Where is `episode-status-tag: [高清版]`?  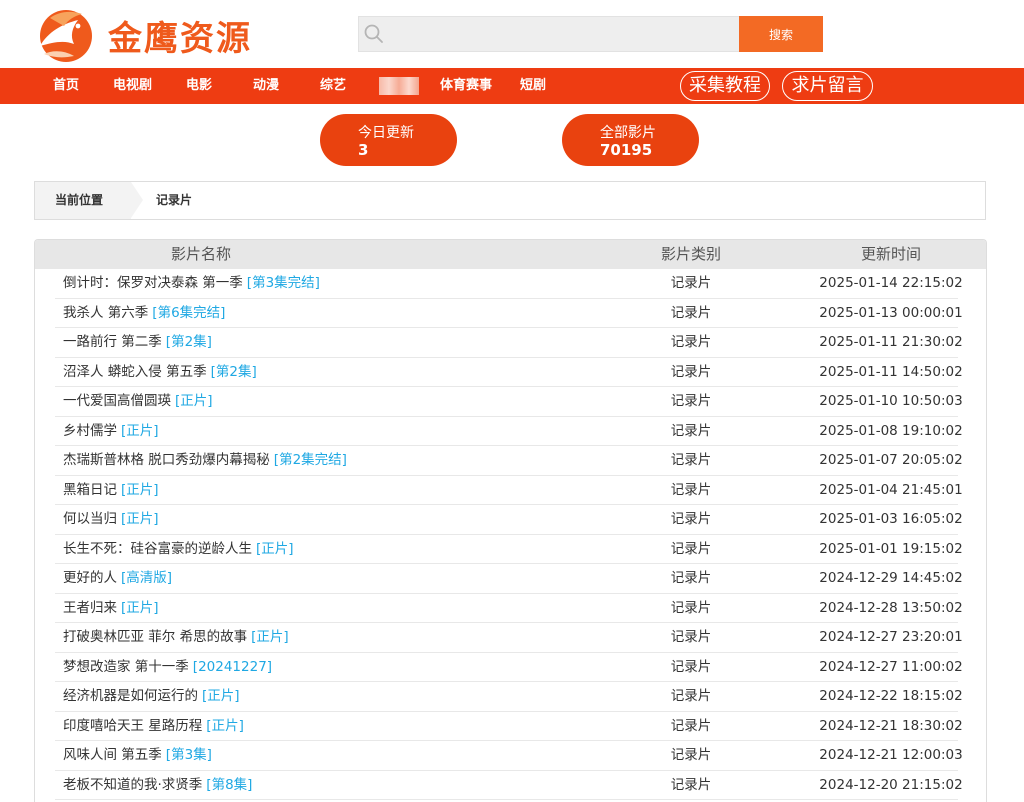 episode-status-tag: [高清版] is located at coordinates (147, 578).